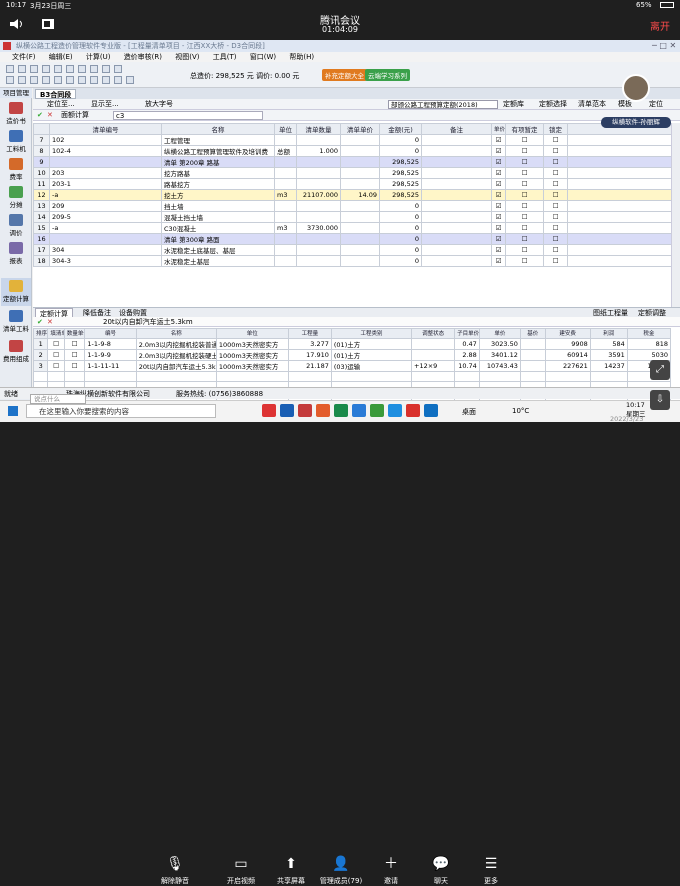  Describe the element at coordinates (592, 104) in the screenshot. I see `list-template-button: 清单范本` at that location.